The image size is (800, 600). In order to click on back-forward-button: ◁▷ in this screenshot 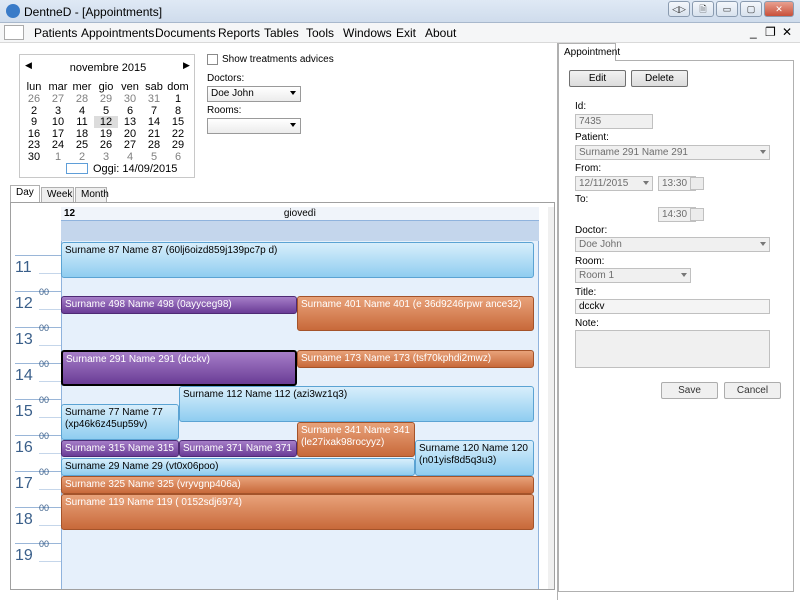, I will do `click(679, 9)`.